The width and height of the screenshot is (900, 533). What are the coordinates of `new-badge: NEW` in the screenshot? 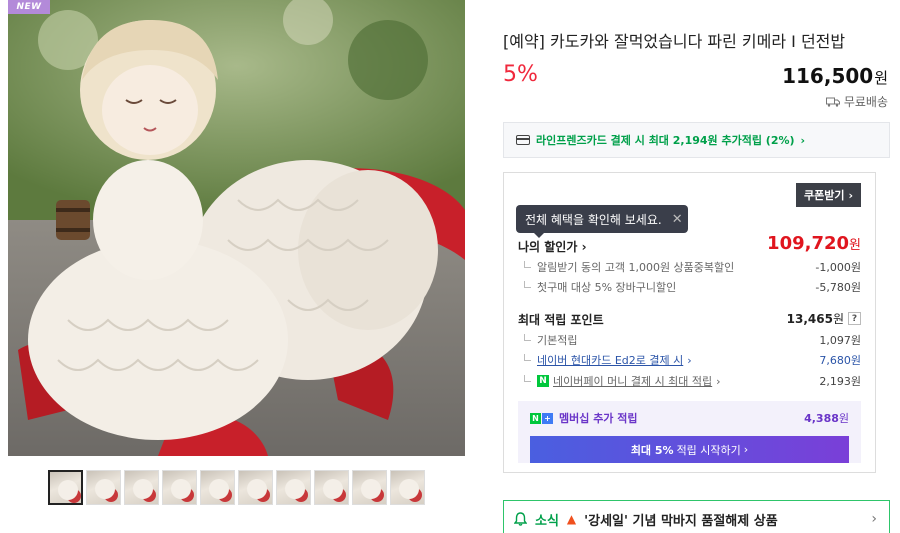 It's located at (29, 7).